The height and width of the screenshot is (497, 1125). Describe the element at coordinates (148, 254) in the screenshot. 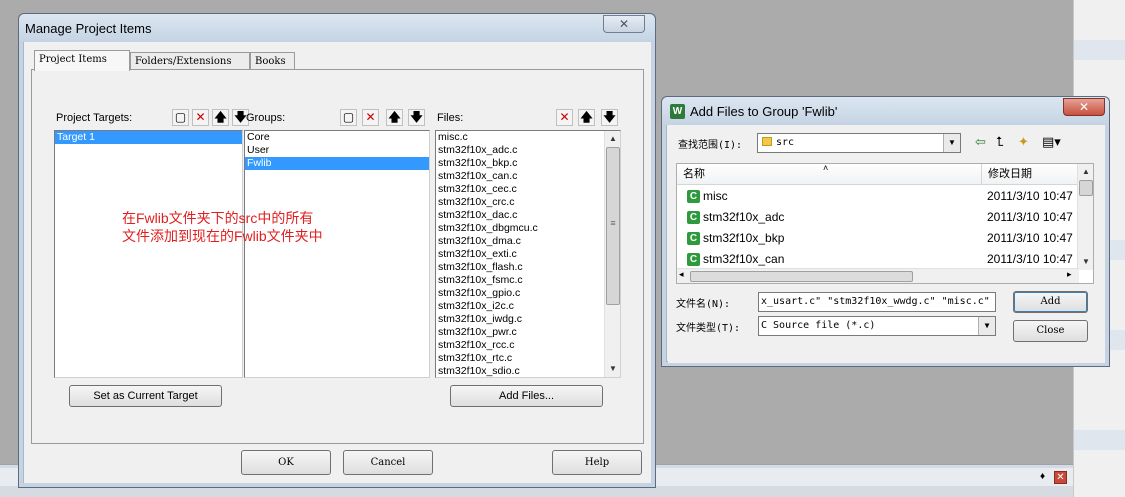

I see `targets-list: Target 1` at that location.